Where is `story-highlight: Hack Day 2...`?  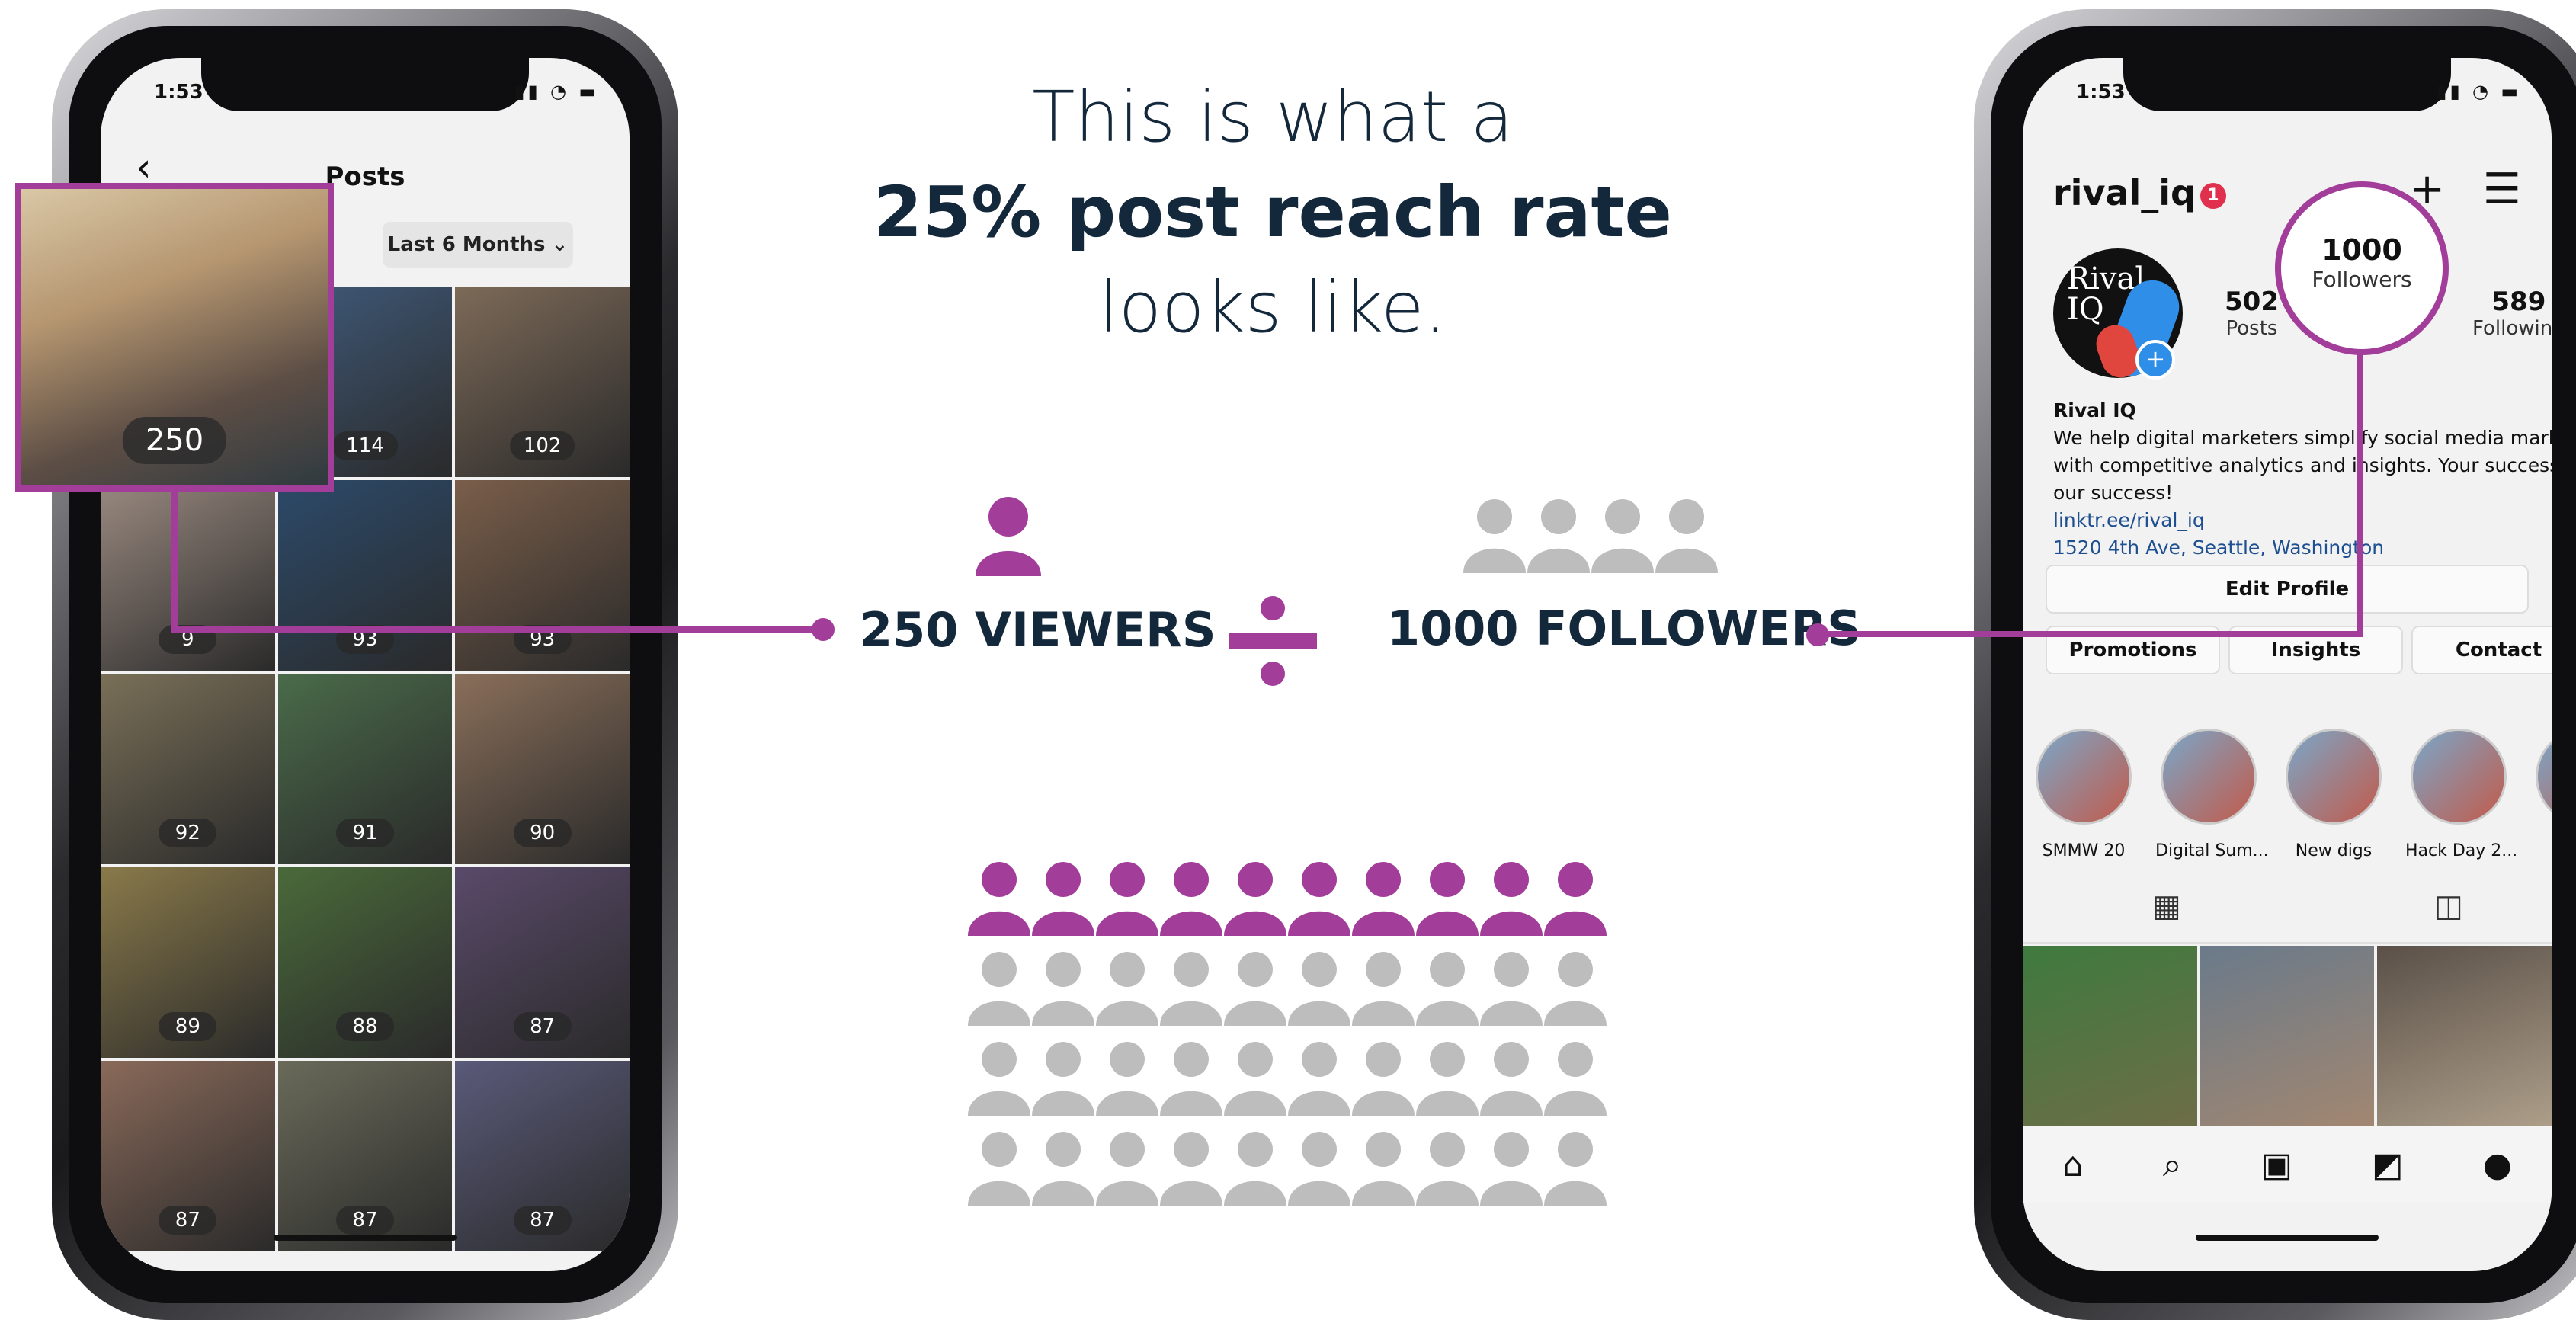
story-highlight: Hack Day 2... is located at coordinates (2461, 794).